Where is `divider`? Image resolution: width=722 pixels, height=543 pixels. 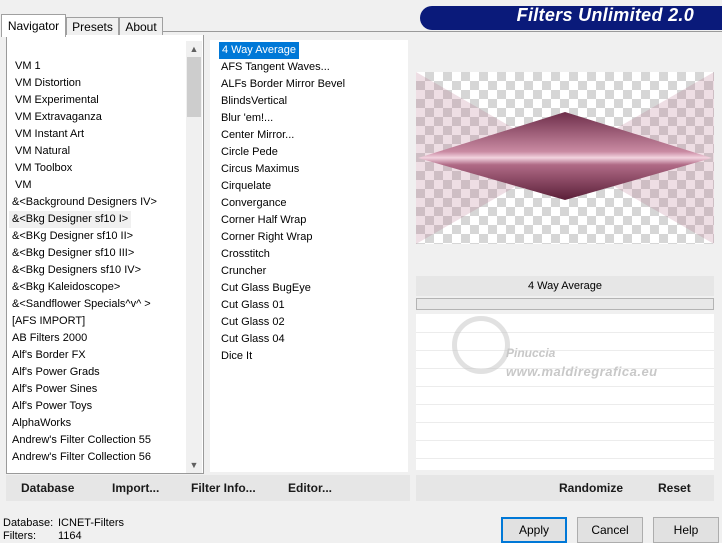 divider is located at coordinates (441, 31).